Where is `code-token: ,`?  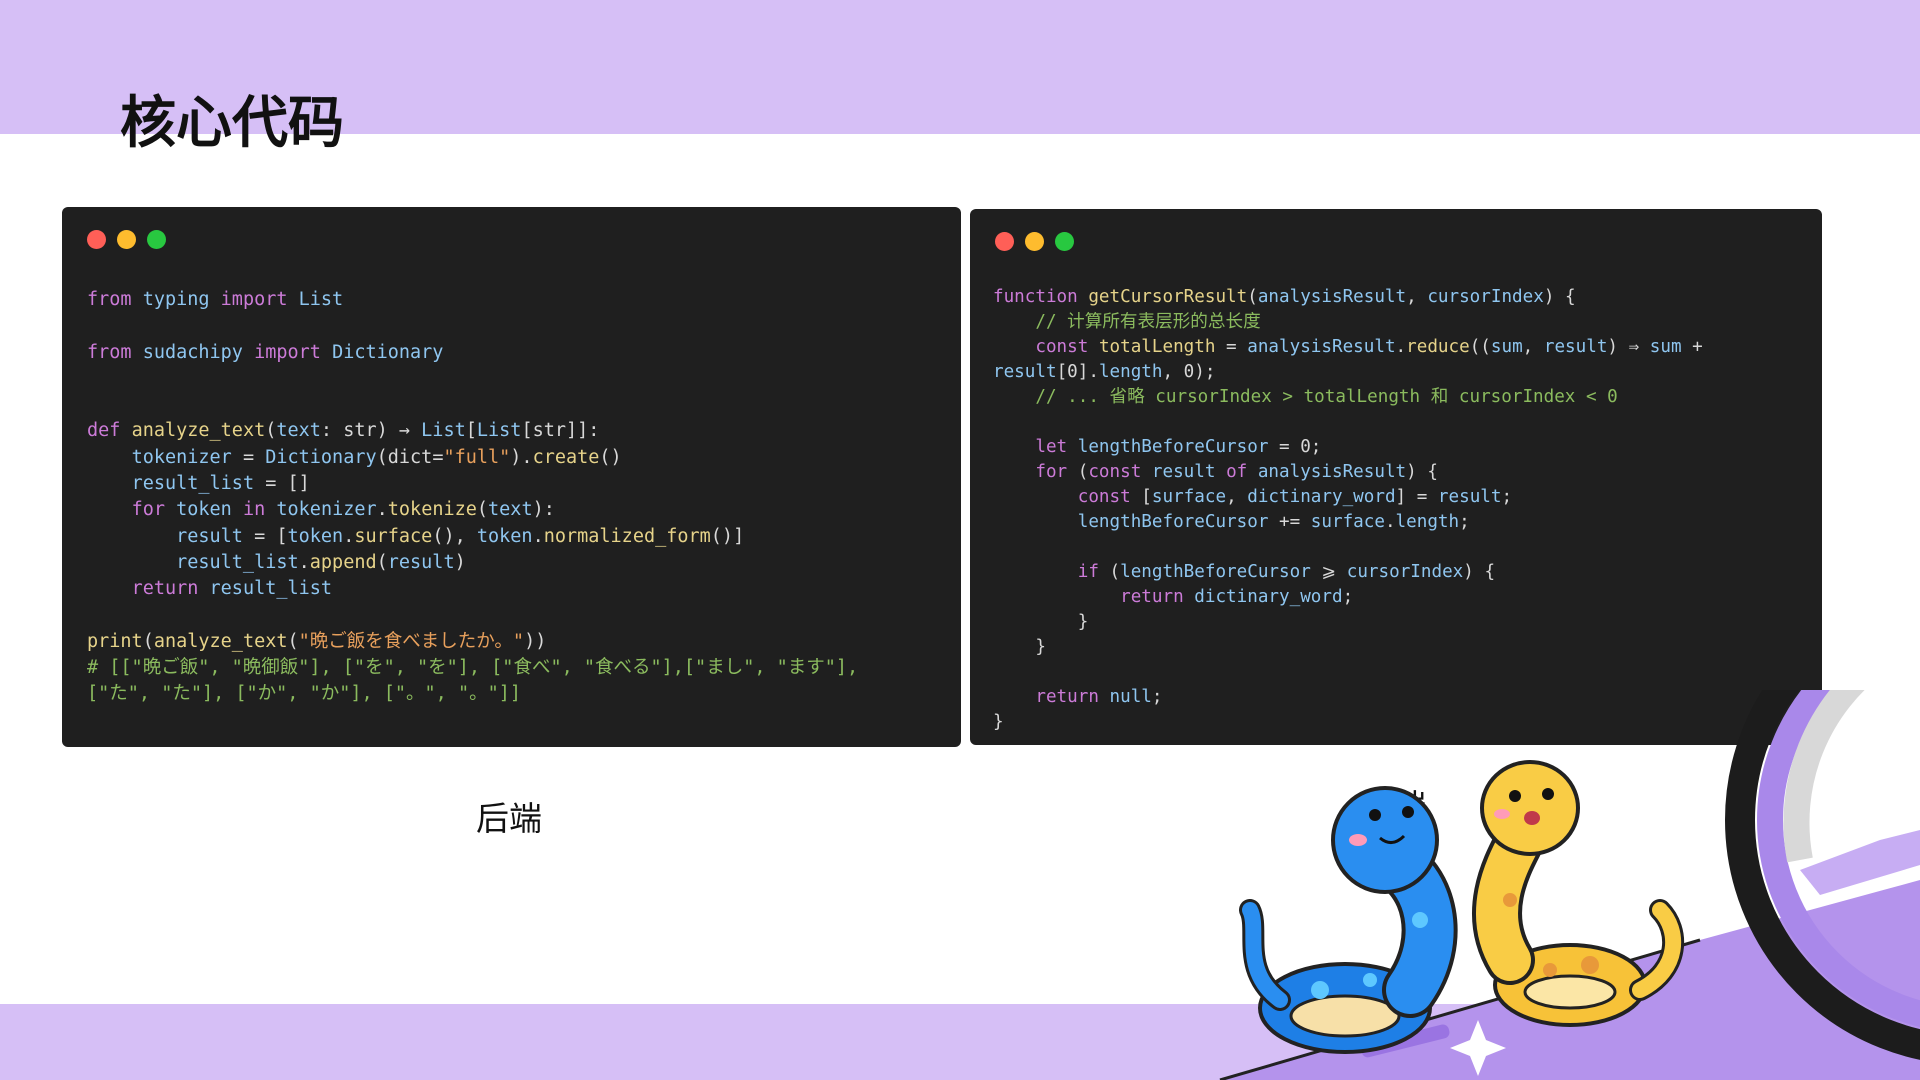
code-token: , is located at coordinates (1237, 497).